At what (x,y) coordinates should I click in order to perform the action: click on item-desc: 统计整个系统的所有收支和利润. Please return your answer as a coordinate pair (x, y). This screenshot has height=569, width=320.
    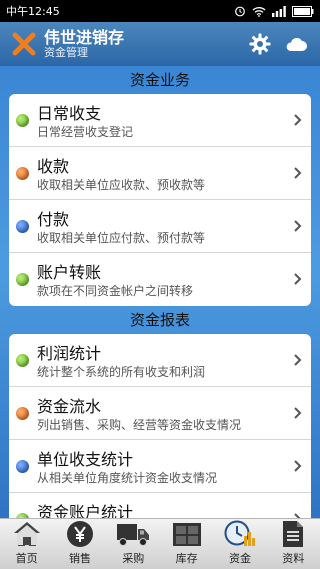
    Looking at the image, I should click on (121, 372).